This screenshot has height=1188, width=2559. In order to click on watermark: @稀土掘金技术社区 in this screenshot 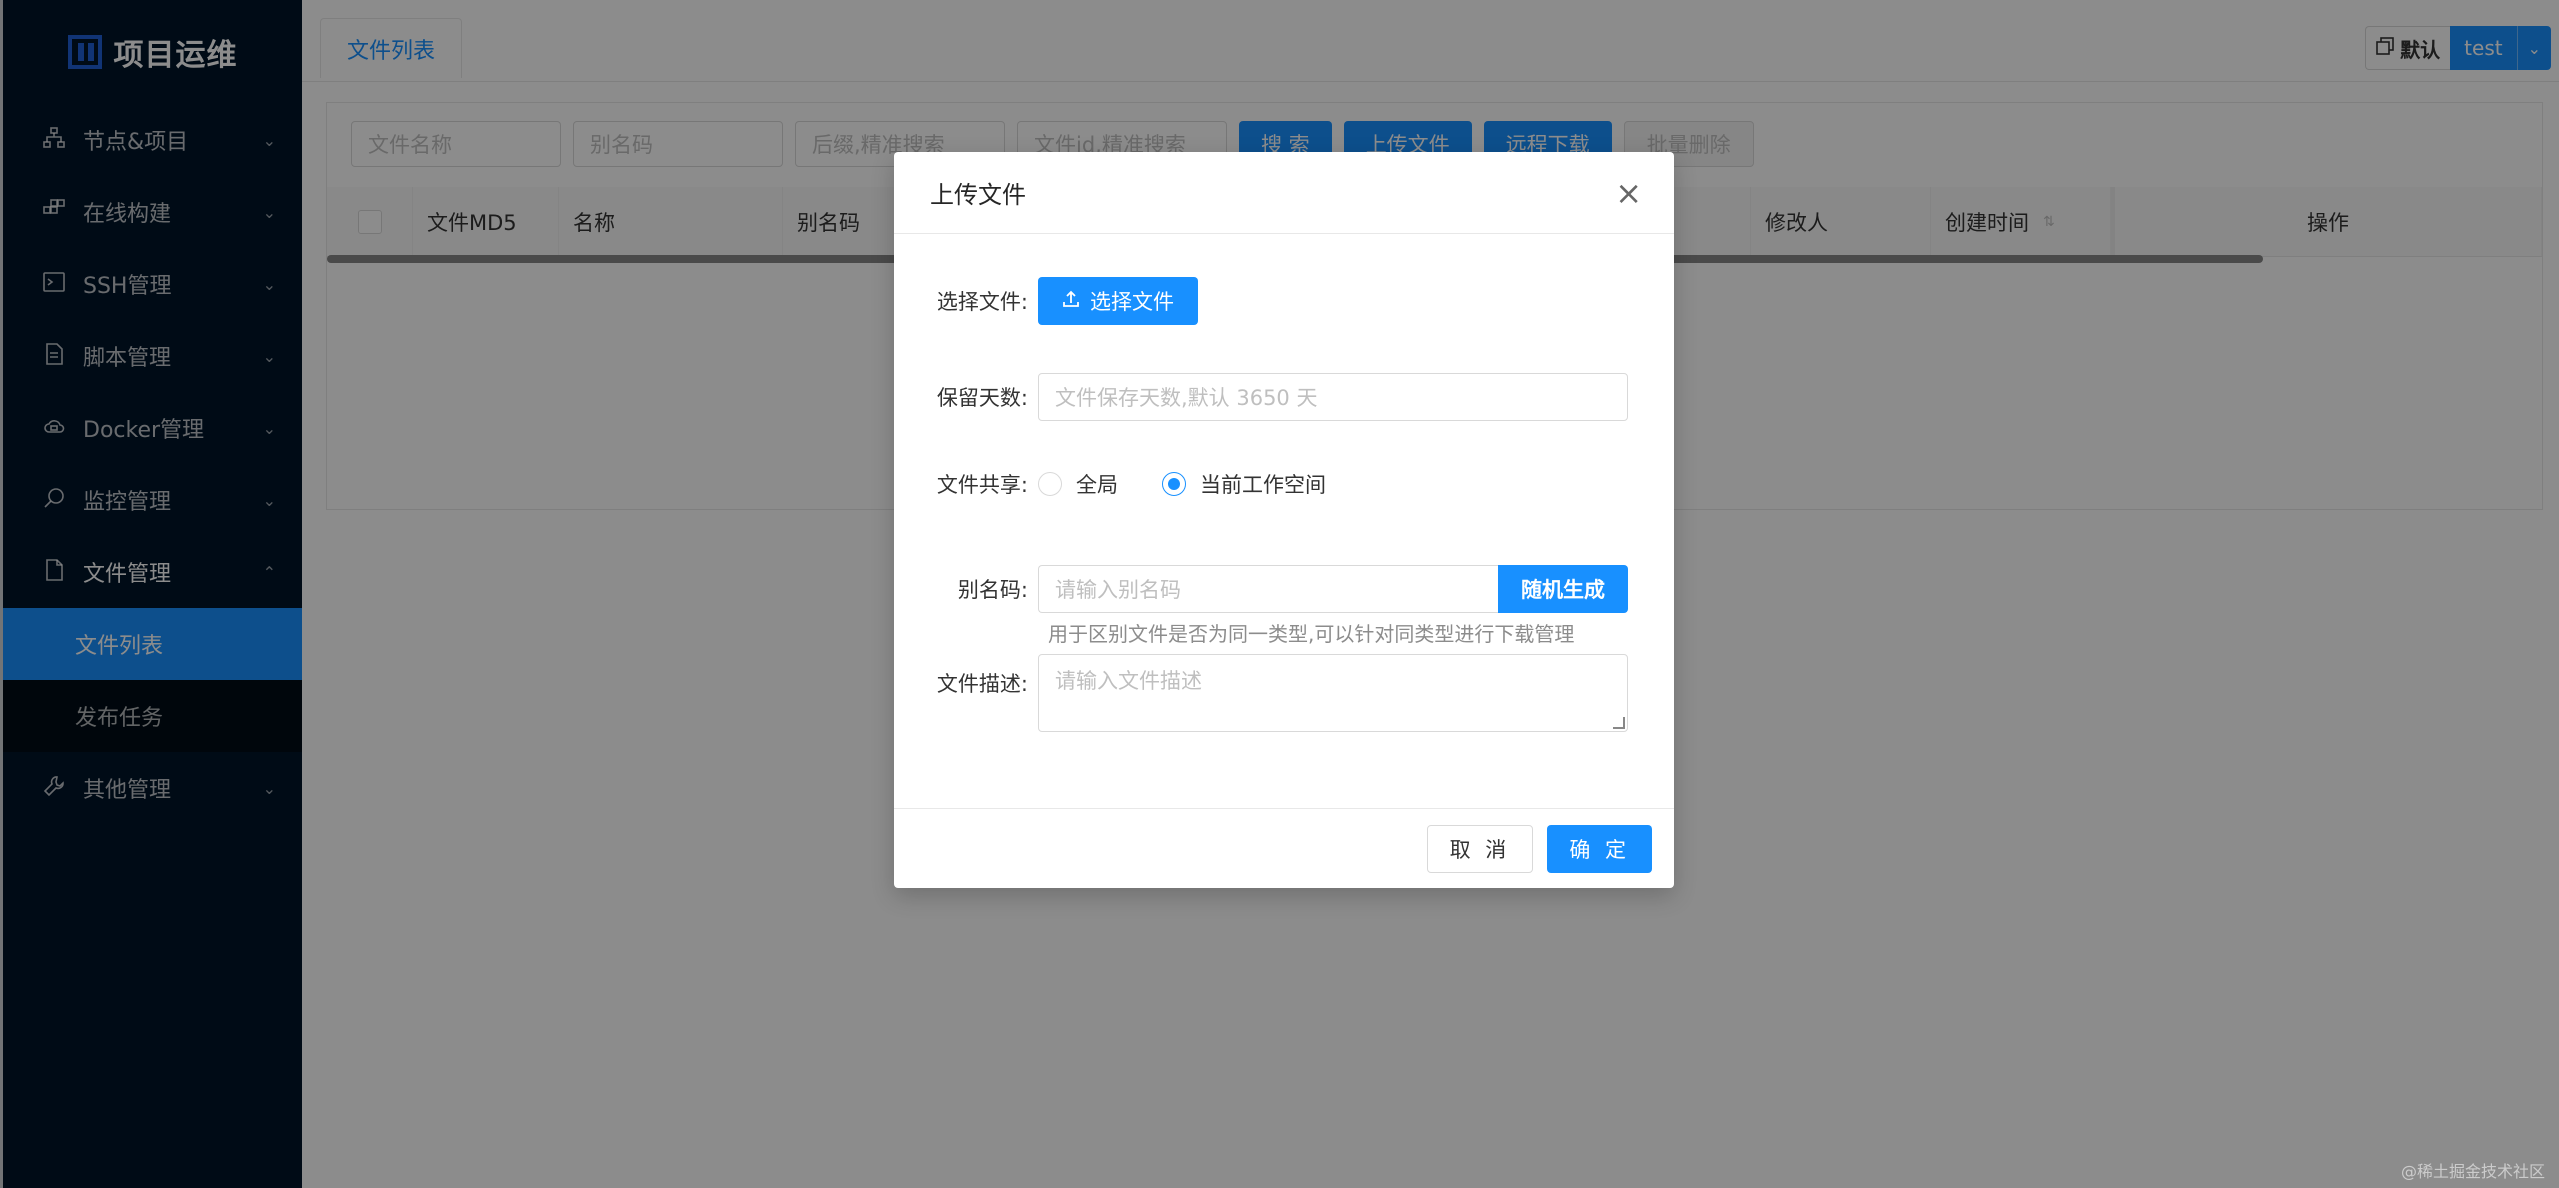, I will do `click(2472, 1171)`.